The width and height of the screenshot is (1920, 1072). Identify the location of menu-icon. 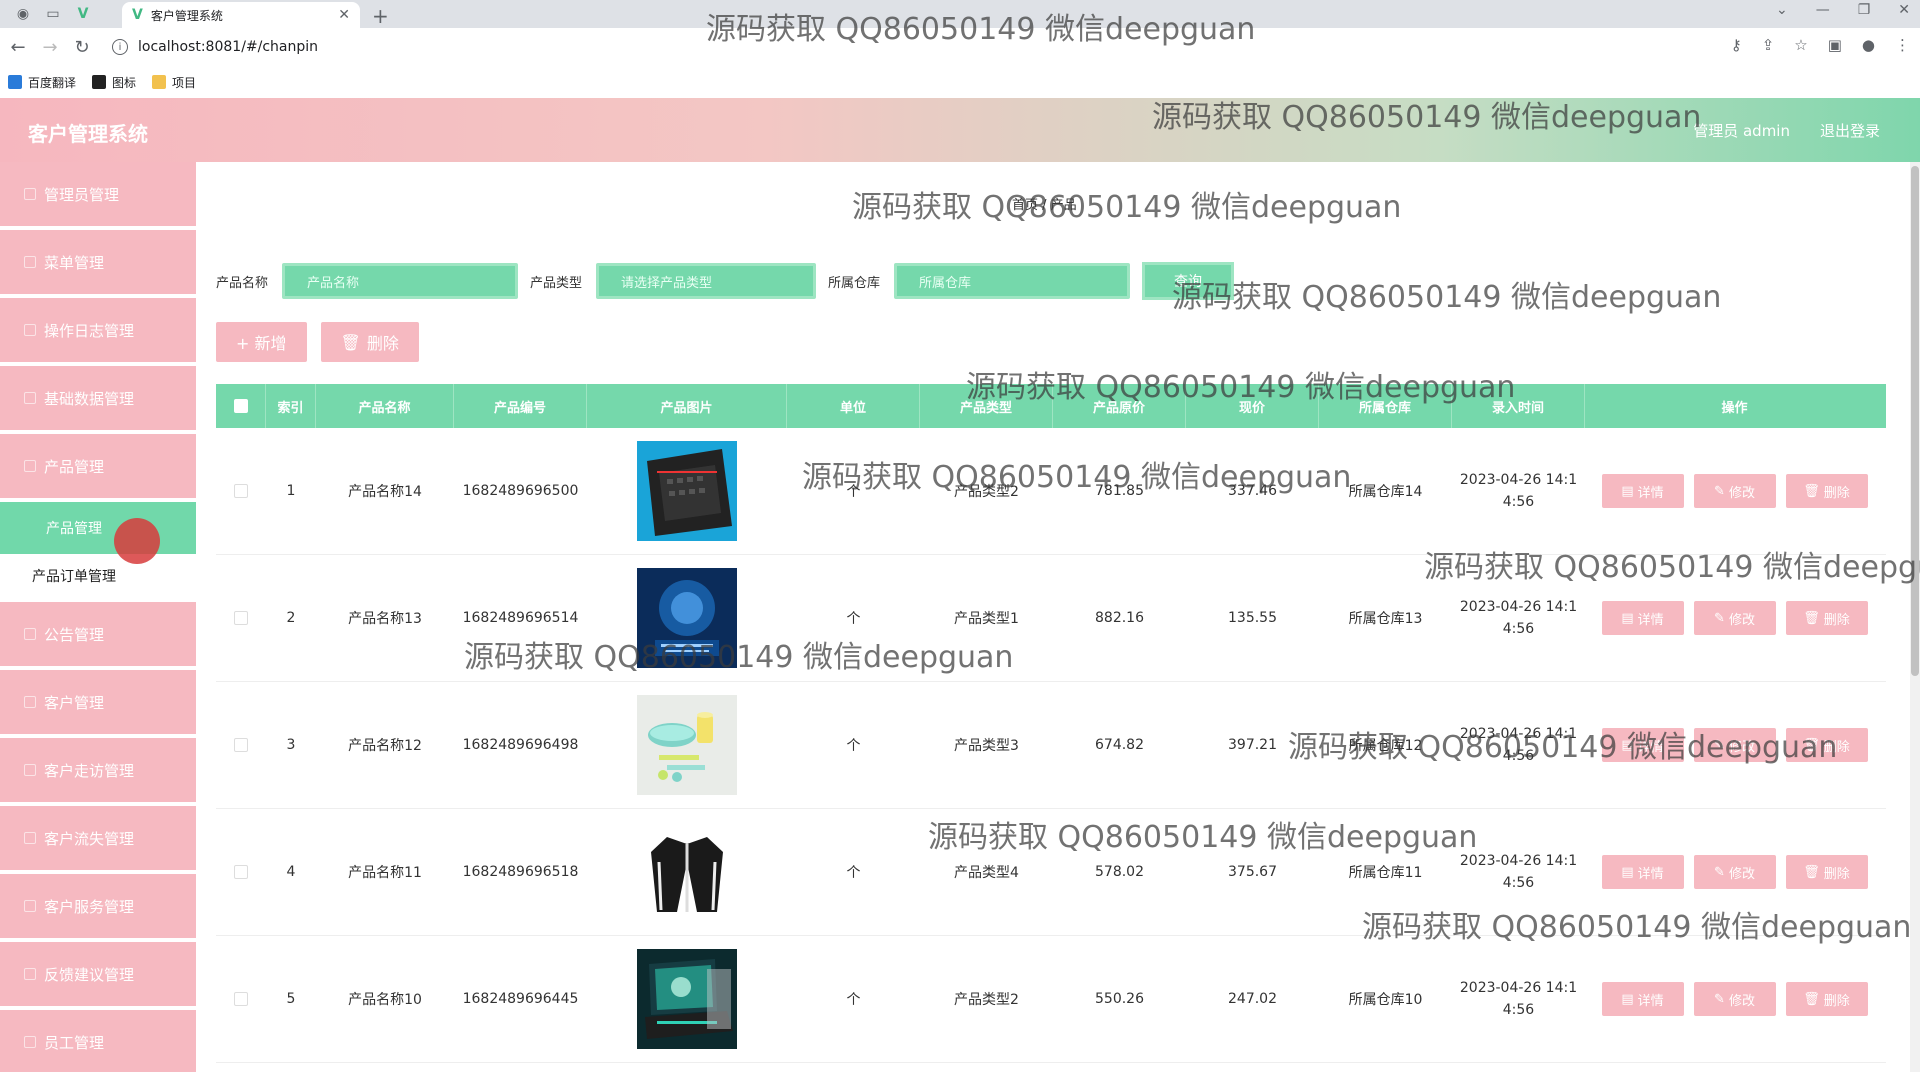
(30, 330).